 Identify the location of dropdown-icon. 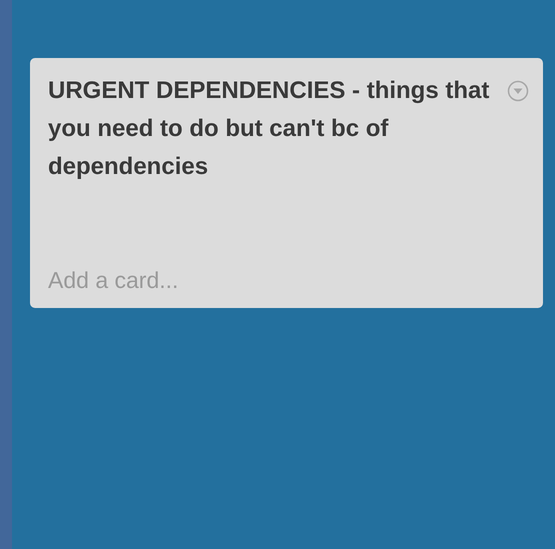
(518, 91).